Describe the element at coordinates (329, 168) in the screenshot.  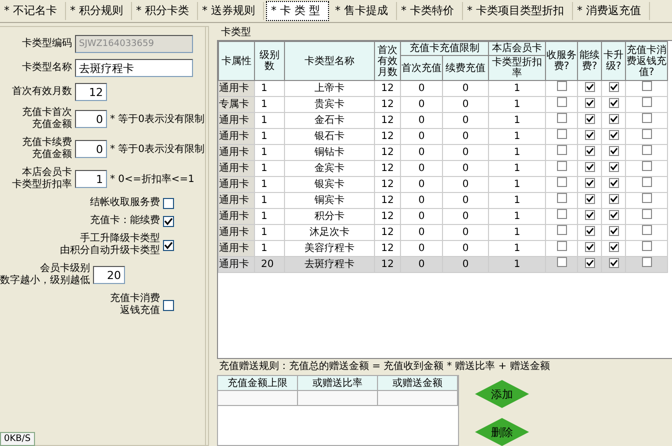
I see `table-cell: 金宾卡` at that location.